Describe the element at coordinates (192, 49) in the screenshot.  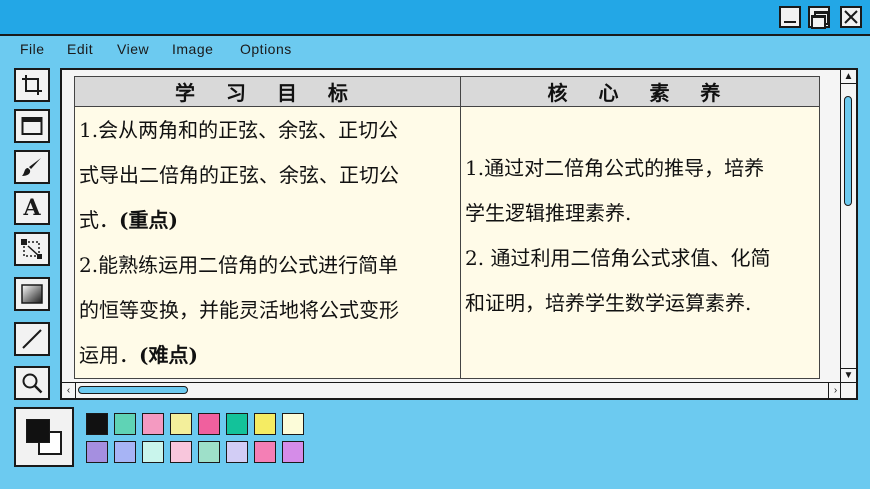
I see `menu-image: Image` at that location.